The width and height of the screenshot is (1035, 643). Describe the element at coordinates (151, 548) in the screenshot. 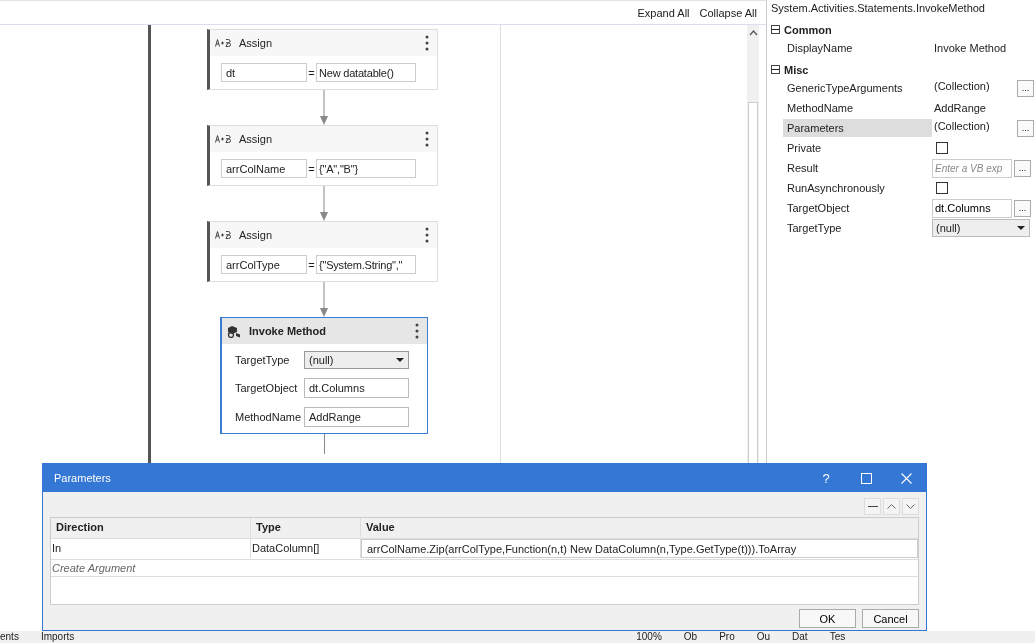

I see `table-cell: In` at that location.